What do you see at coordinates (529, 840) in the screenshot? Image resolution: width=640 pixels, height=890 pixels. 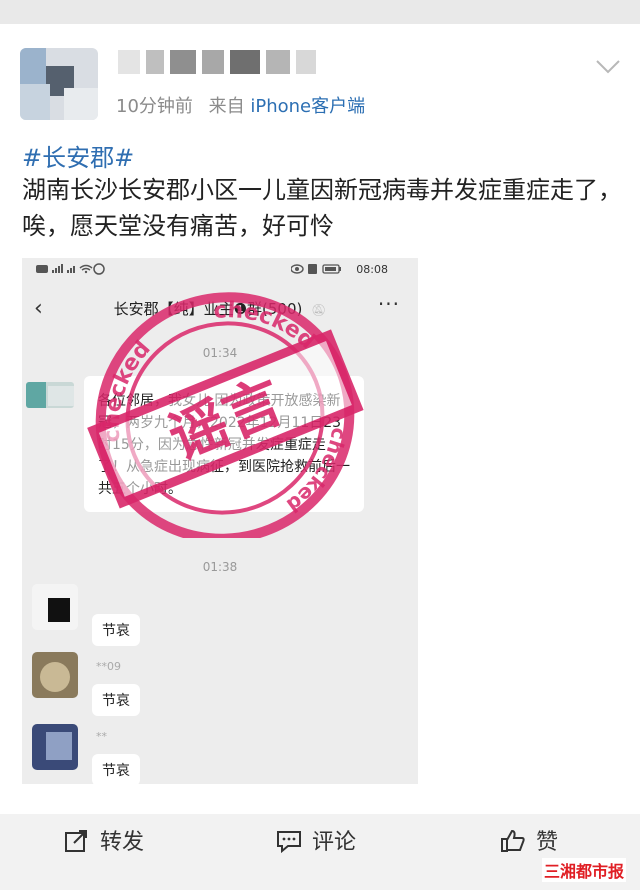 I see `like-button: 赞` at bounding box center [529, 840].